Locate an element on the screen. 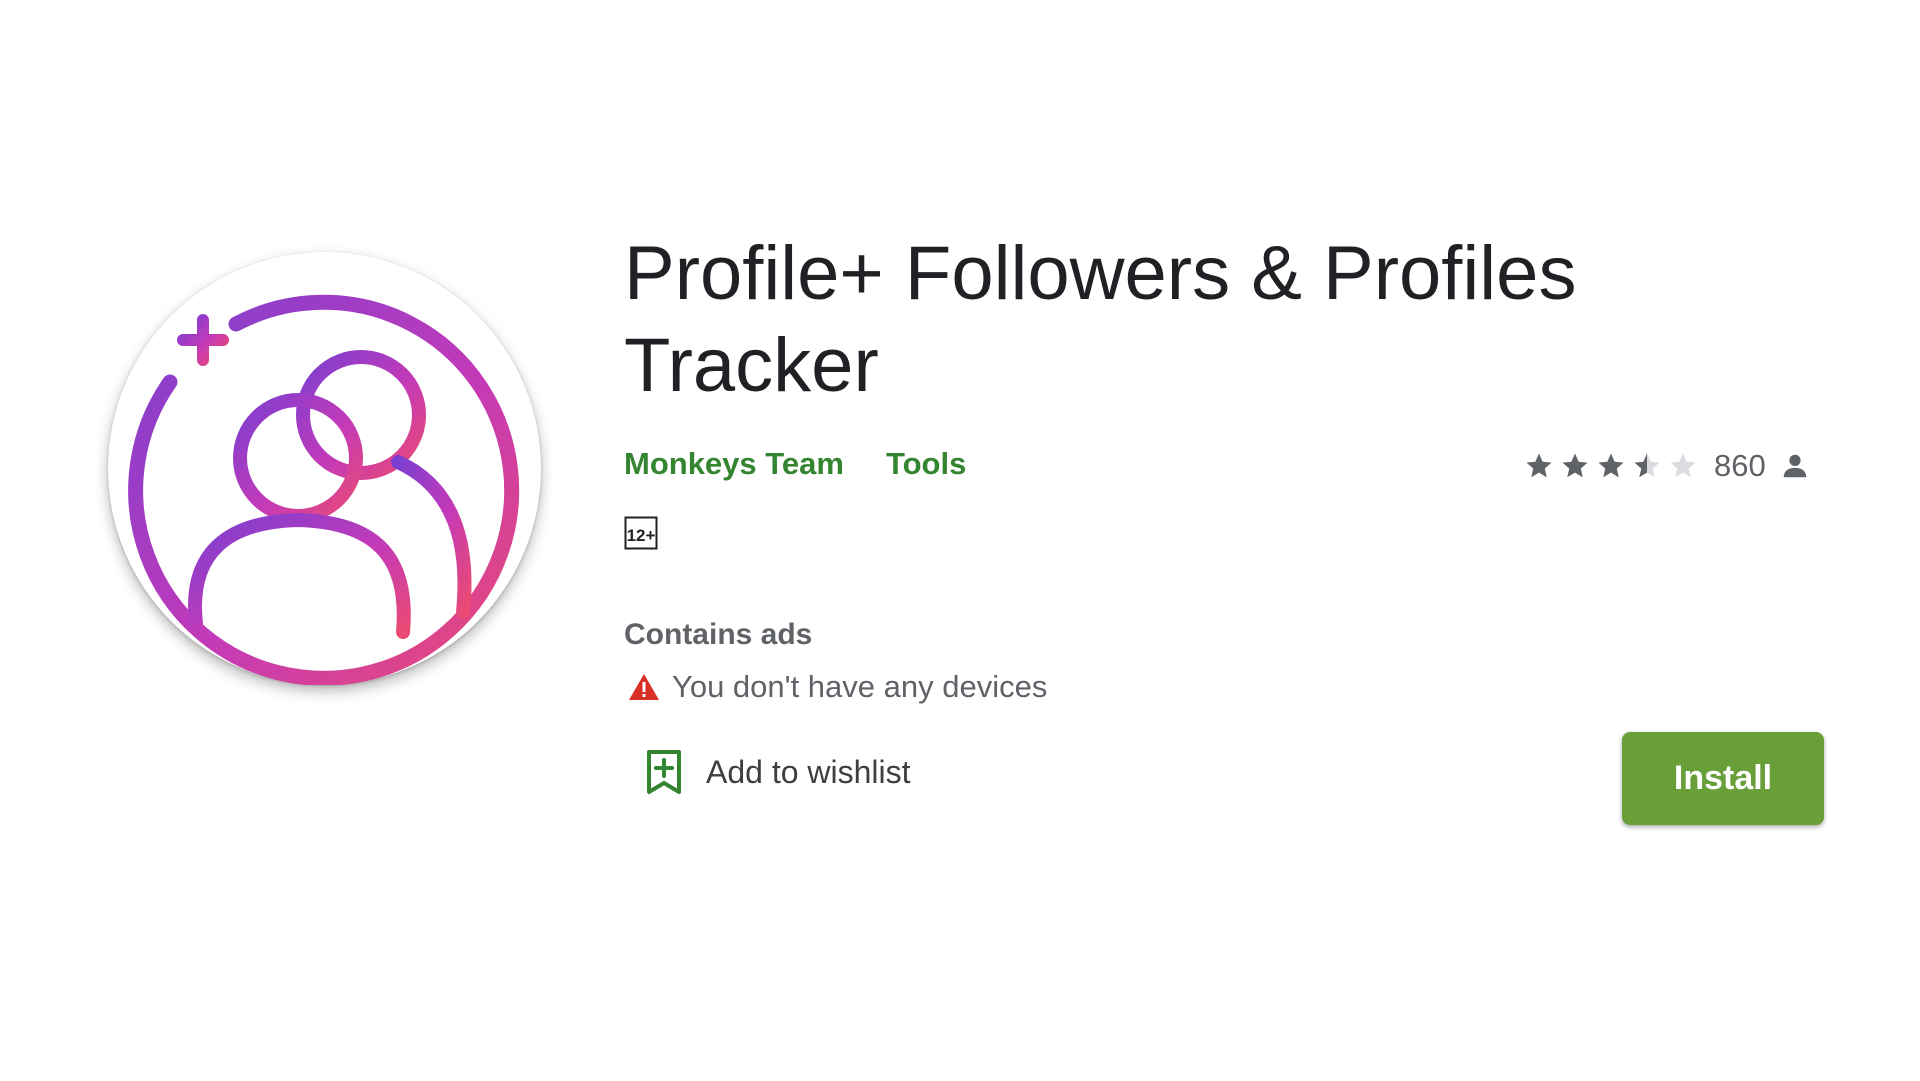 This screenshot has height=1081, width=1920. device-warning: You don't have any devices is located at coordinates (837, 687).